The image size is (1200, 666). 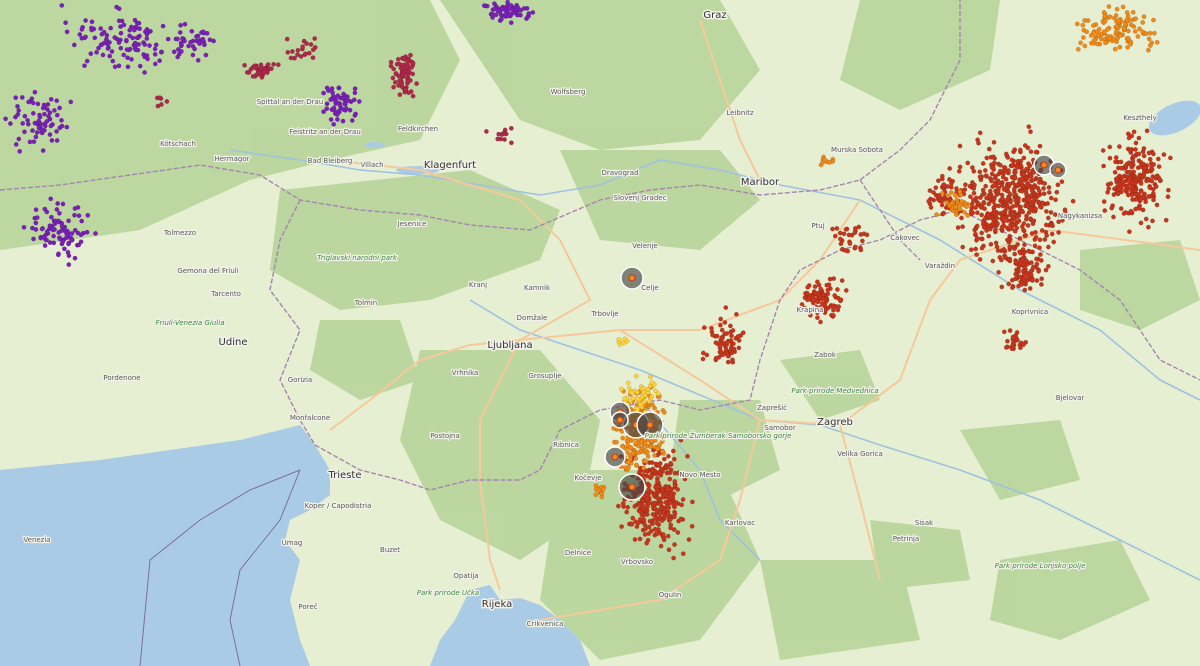 I want to click on place-label-kamnik: Kamnik, so click(x=537, y=288).